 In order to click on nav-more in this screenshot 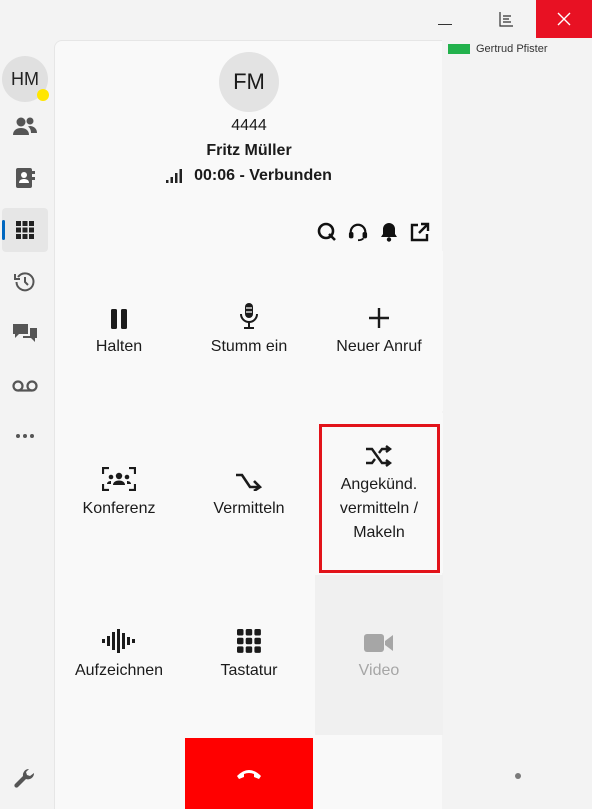, I will do `click(25, 436)`.